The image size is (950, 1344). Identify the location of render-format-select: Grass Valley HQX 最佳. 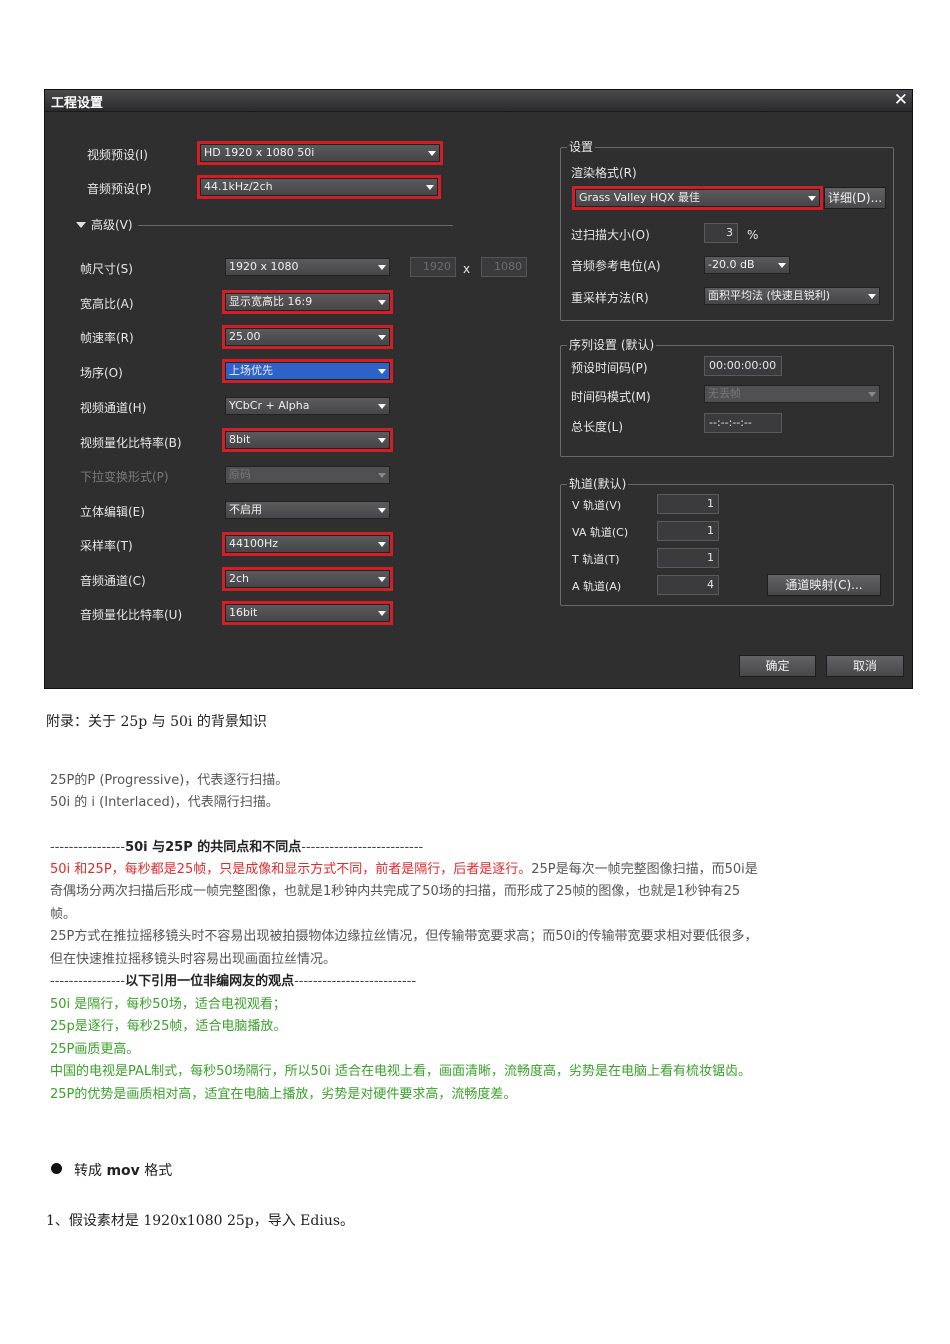
(697, 198).